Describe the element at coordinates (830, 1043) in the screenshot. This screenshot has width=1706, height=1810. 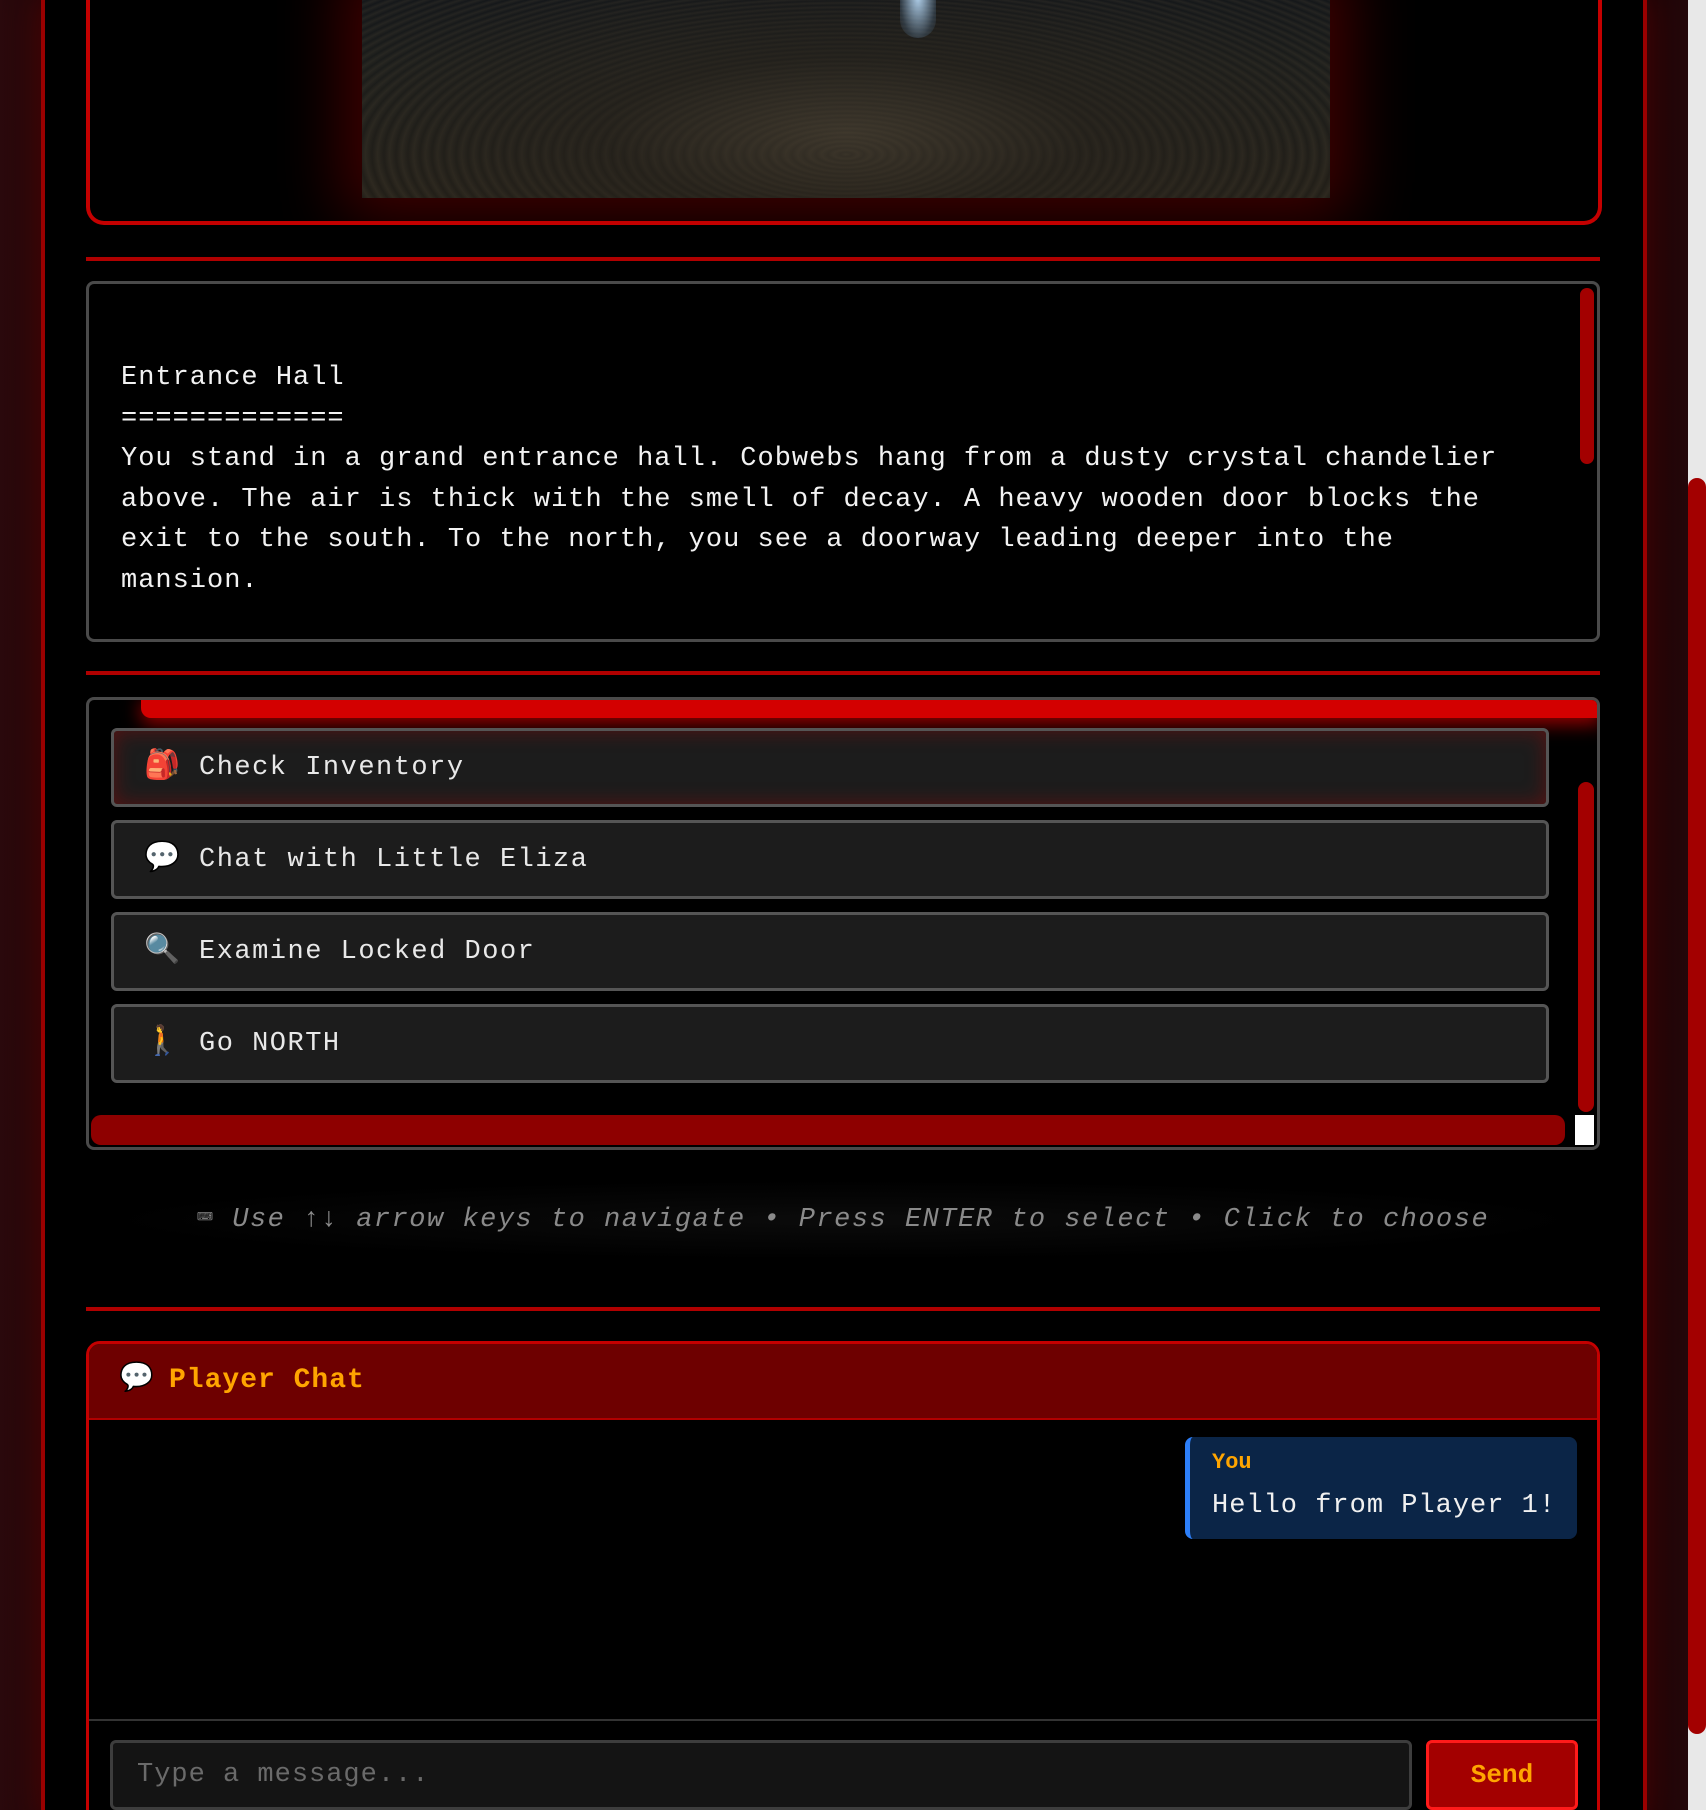
I see `choice-go-north: 🚶 Go NORTH` at that location.